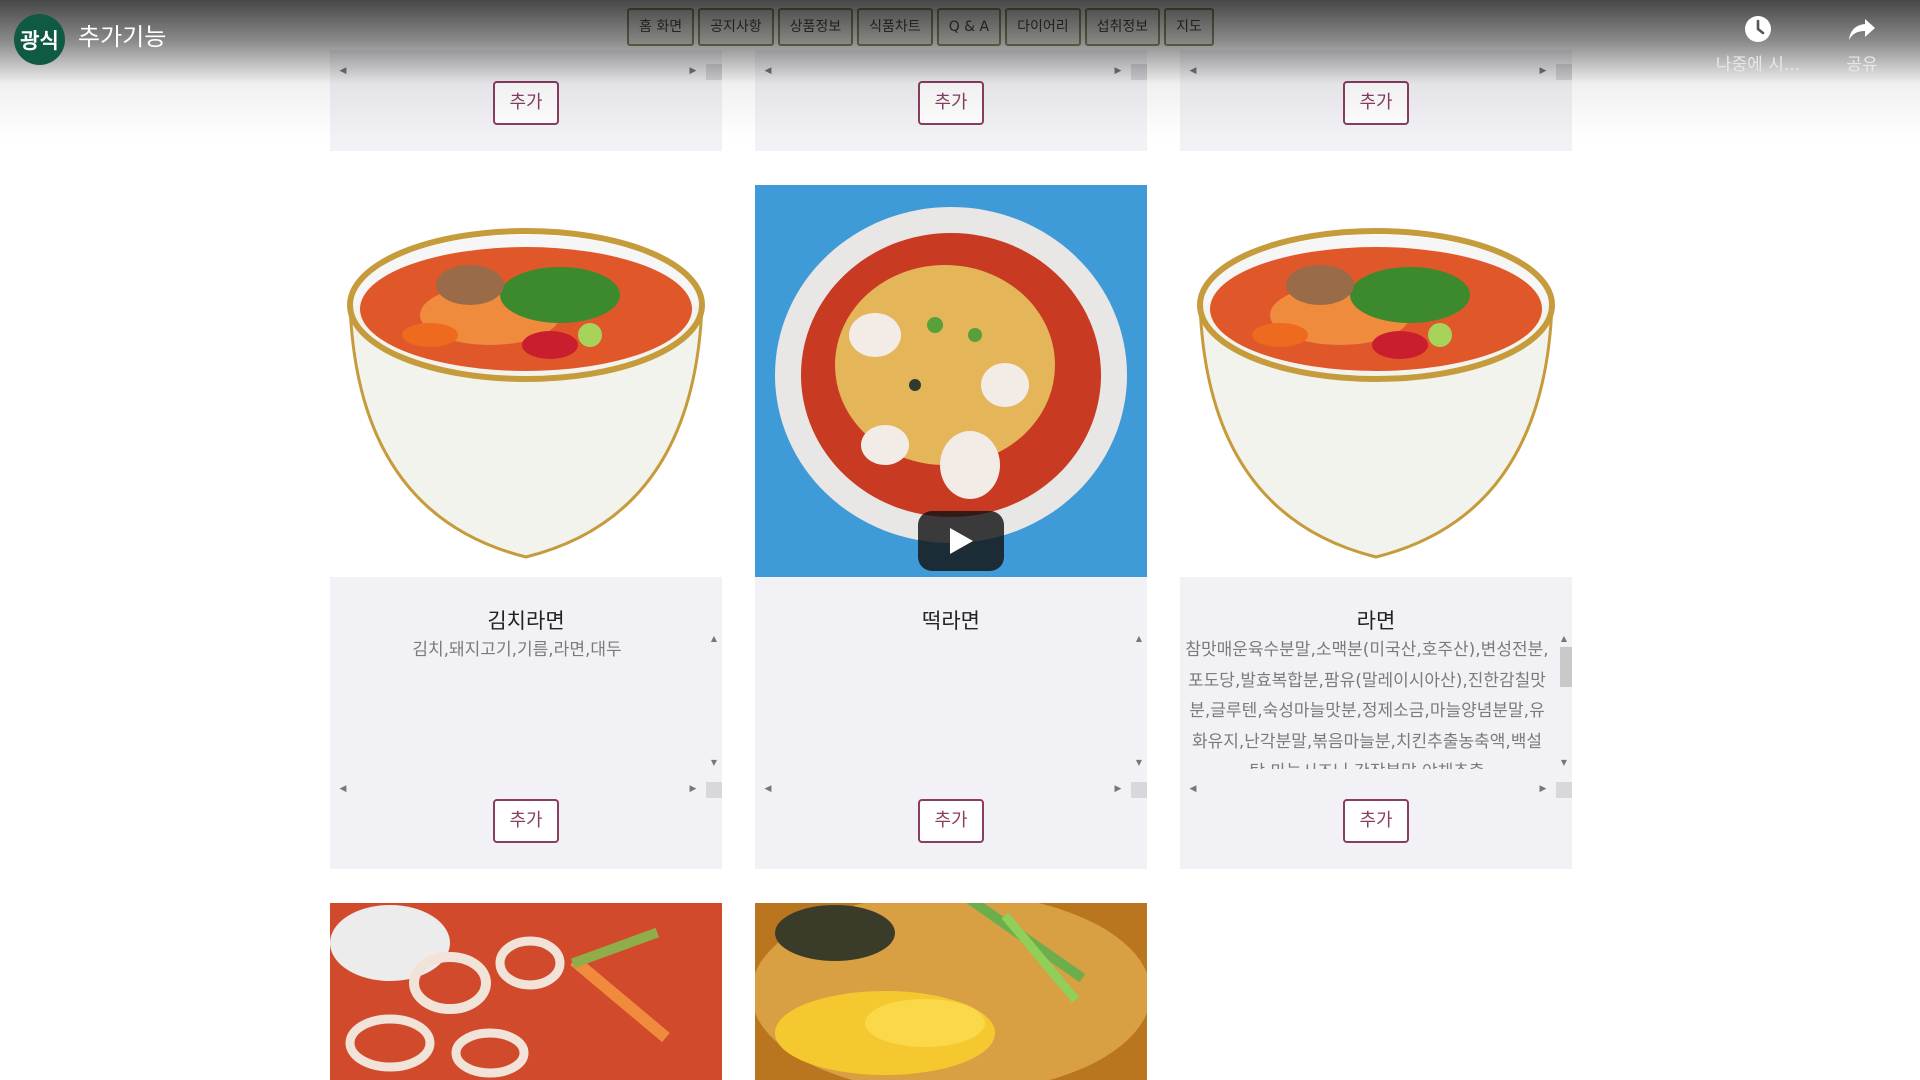  What do you see at coordinates (895, 27) in the screenshot?
I see `nav-food-chart-button: 식품차트` at bounding box center [895, 27].